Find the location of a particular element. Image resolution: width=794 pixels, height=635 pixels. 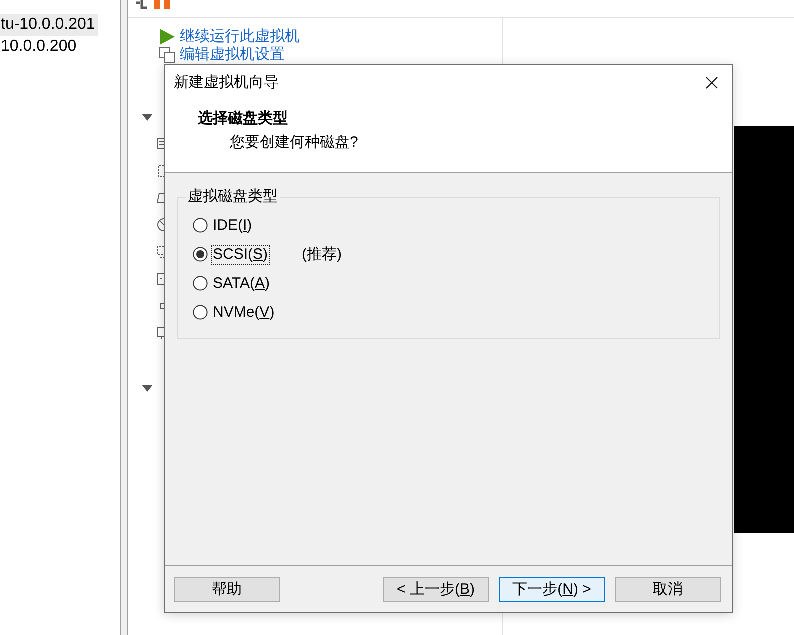

help-button: 帮助 is located at coordinates (227, 589).